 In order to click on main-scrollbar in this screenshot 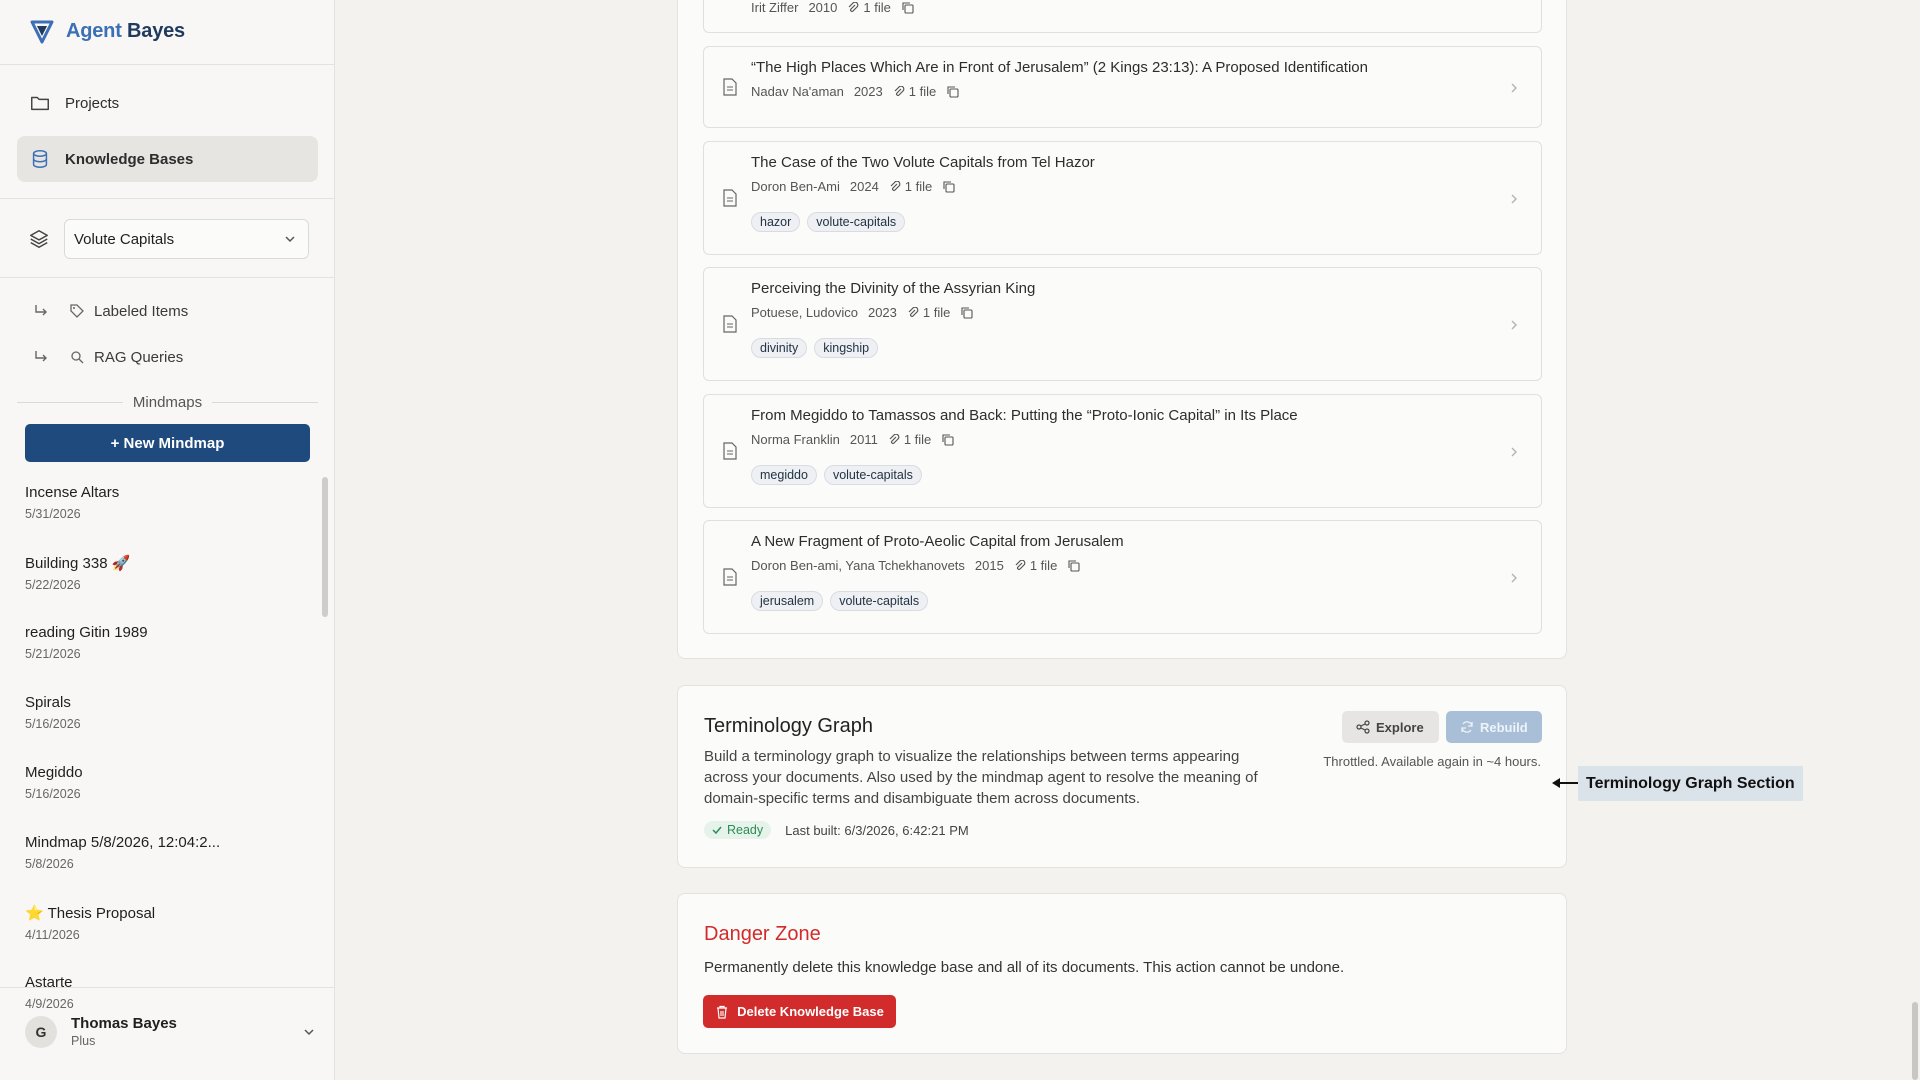, I will do `click(1915, 1041)`.